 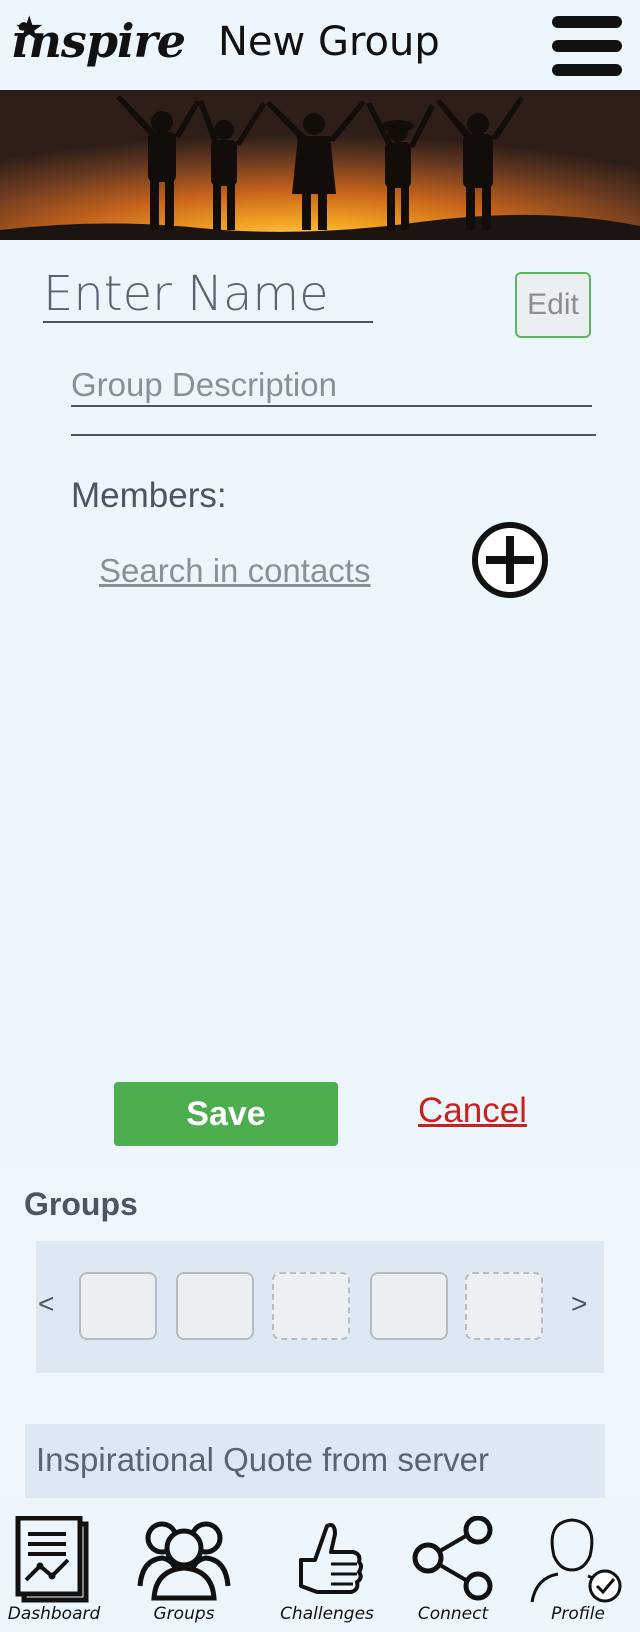 What do you see at coordinates (149, 495) in the screenshot?
I see `members-label: Members:` at bounding box center [149, 495].